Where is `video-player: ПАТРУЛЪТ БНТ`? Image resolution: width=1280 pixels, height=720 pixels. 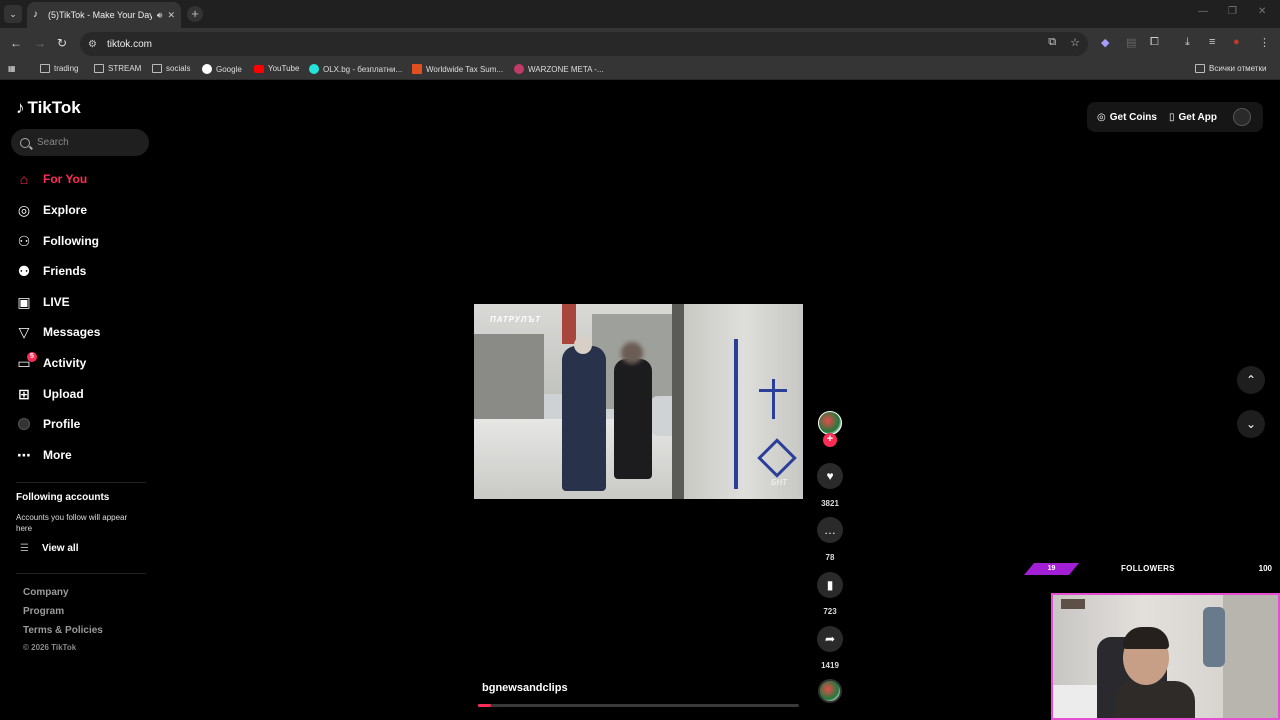
video-player: ПАТРУЛЪТ БНТ is located at coordinates (638, 401).